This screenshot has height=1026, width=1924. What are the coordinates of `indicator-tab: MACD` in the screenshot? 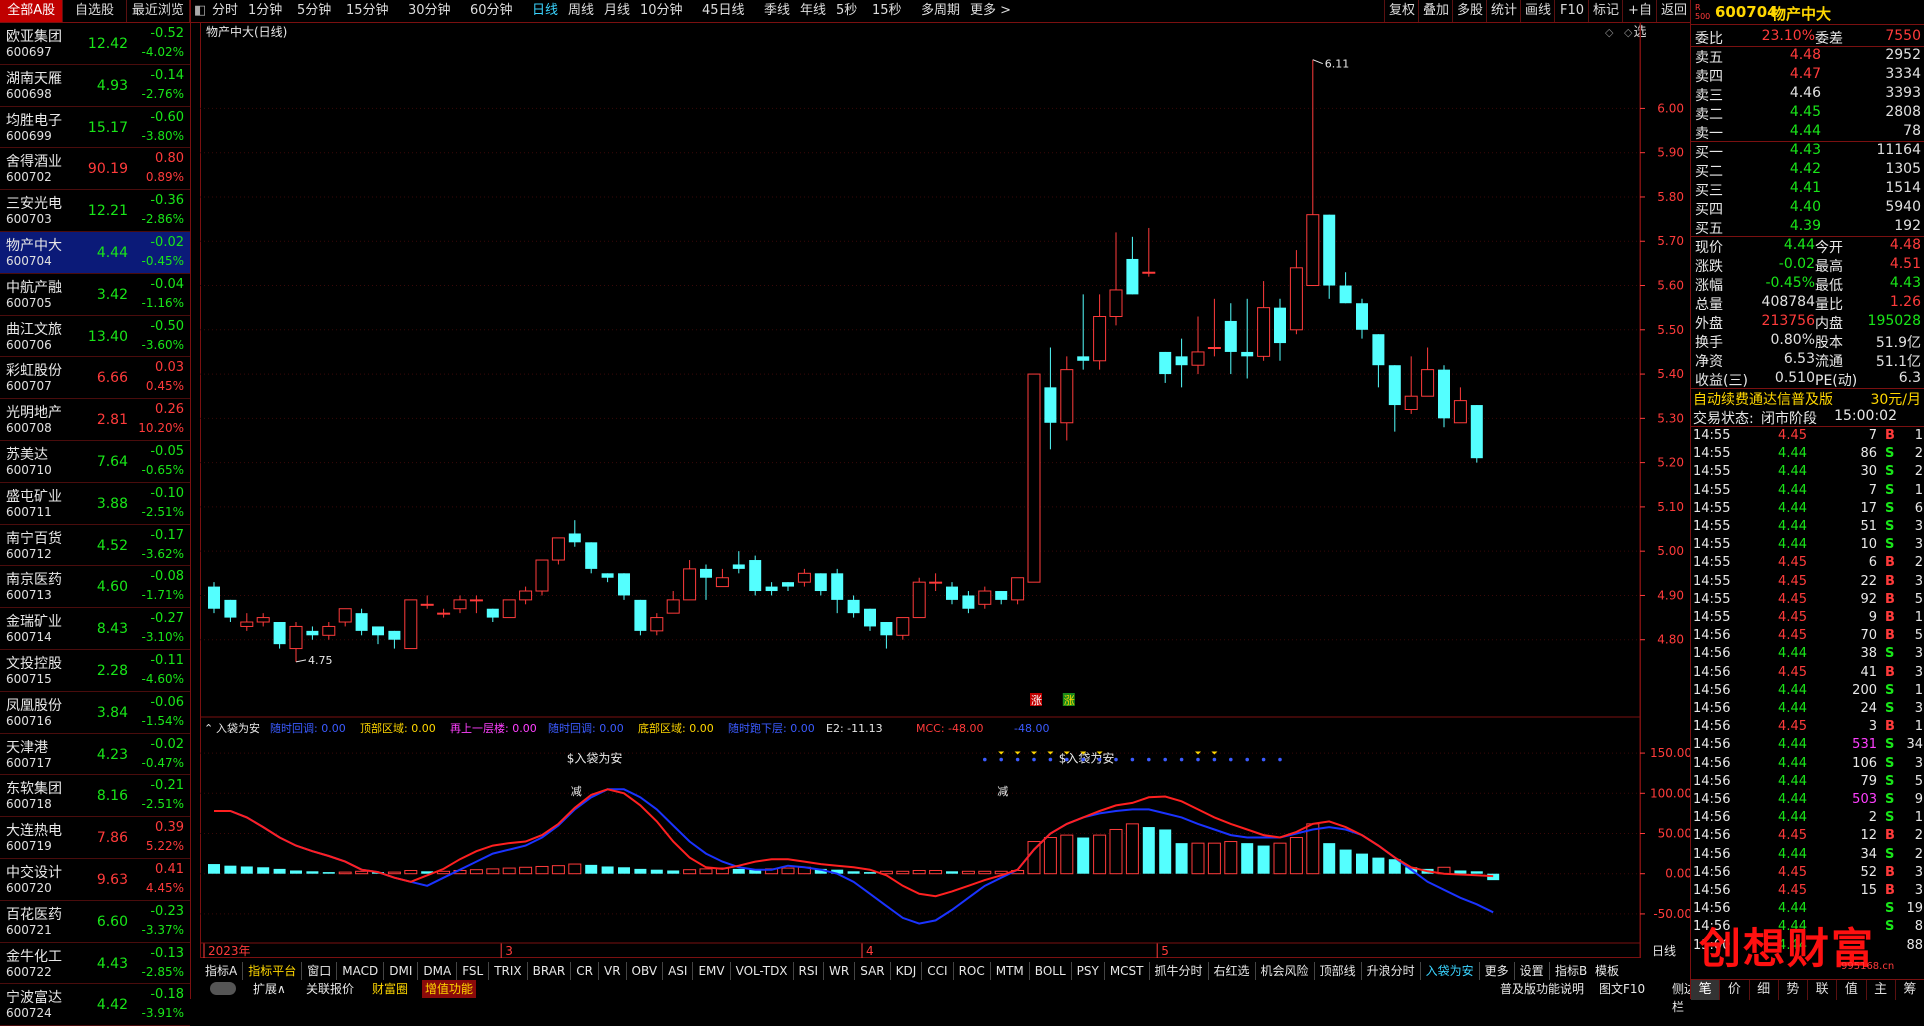 It's located at (361, 971).